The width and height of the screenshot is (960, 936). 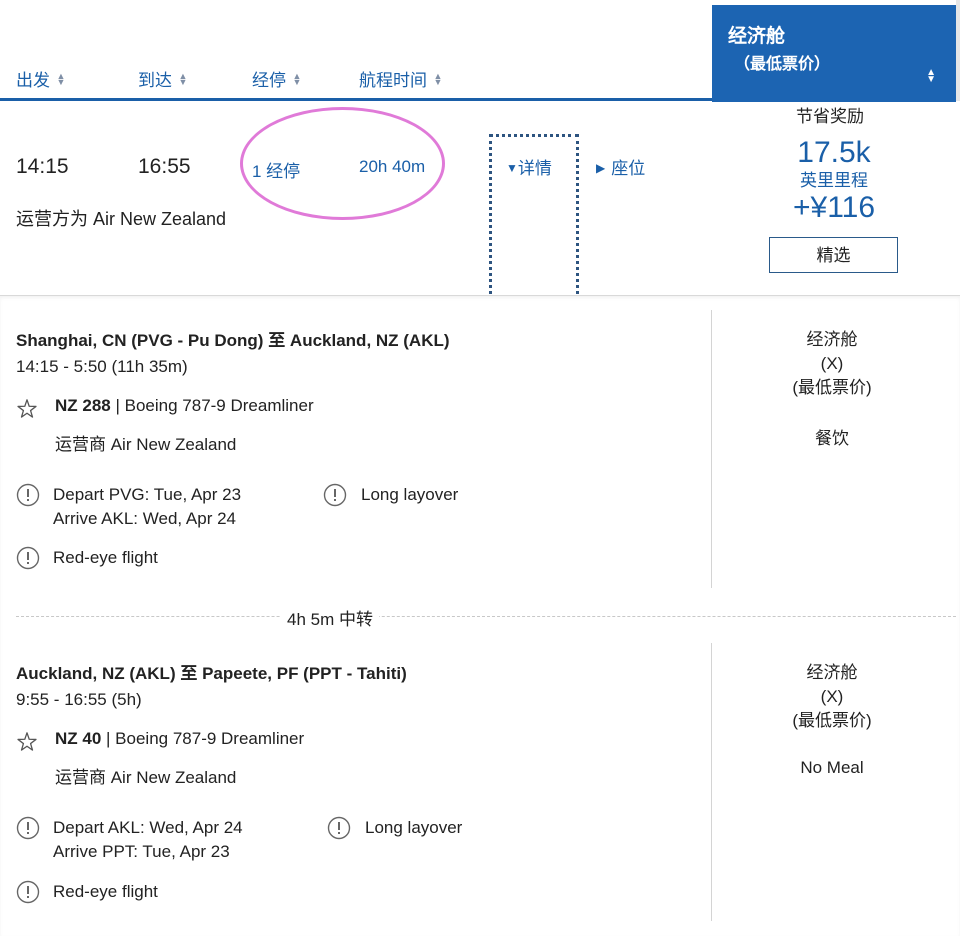 I want to click on segment-2-meal: No Meal, so click(x=832, y=767).